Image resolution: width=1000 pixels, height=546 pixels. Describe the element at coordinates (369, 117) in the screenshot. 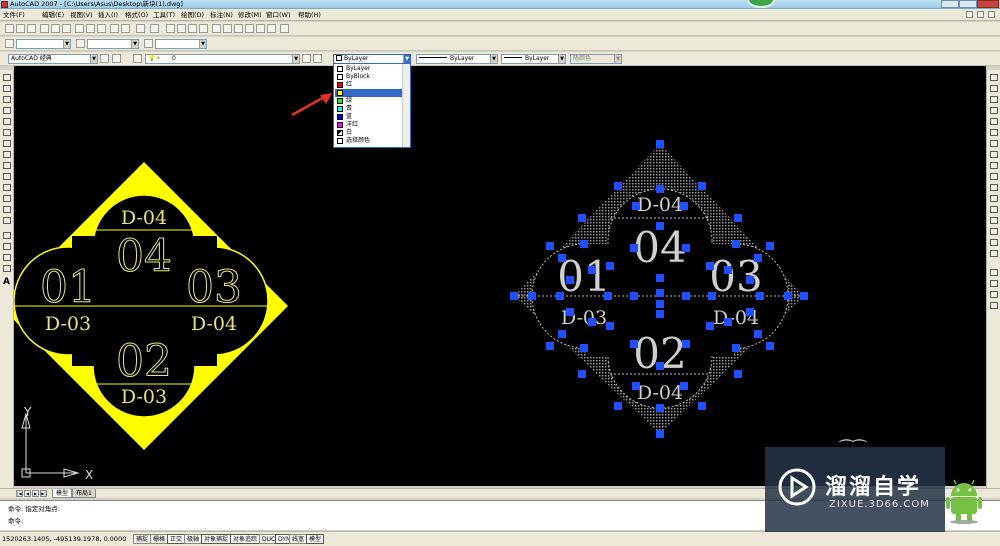

I see `color-option-blue: 蓝` at that location.